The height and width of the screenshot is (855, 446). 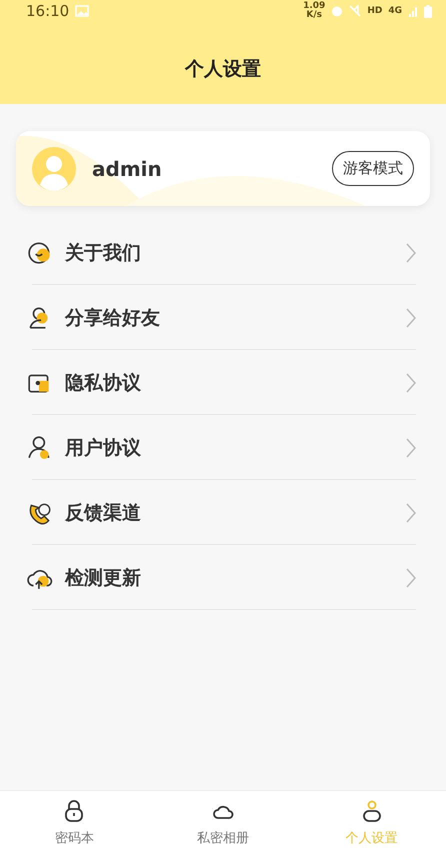 What do you see at coordinates (314, 15) in the screenshot?
I see `speed-unit: K/s` at bounding box center [314, 15].